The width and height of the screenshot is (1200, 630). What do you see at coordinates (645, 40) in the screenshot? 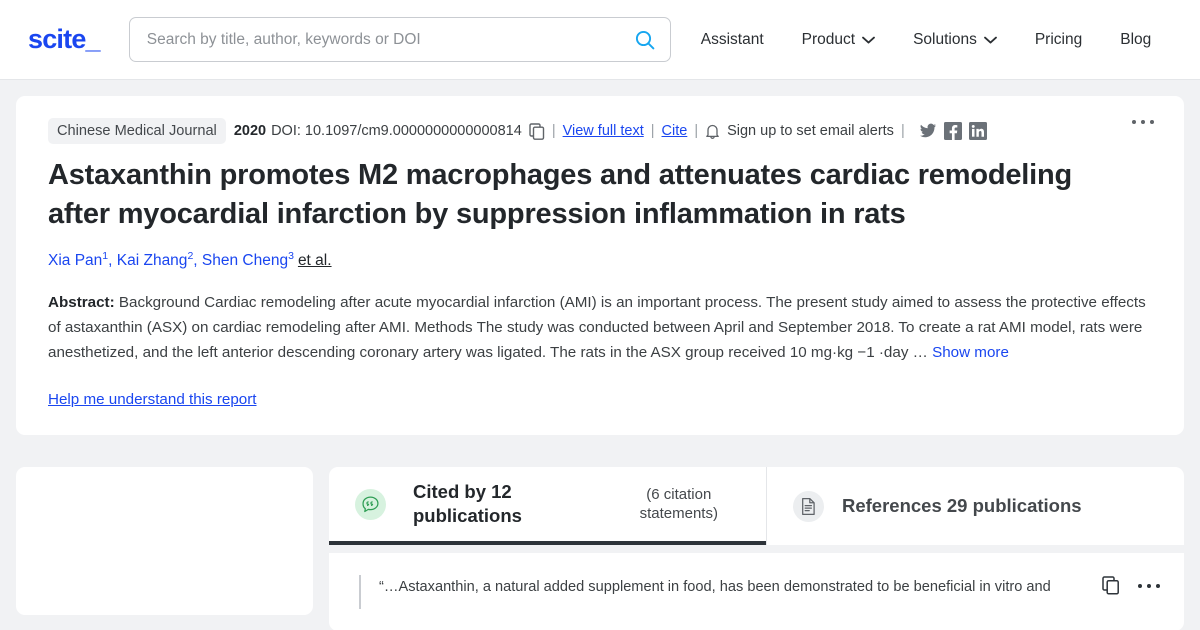
I see `search-icon` at bounding box center [645, 40].